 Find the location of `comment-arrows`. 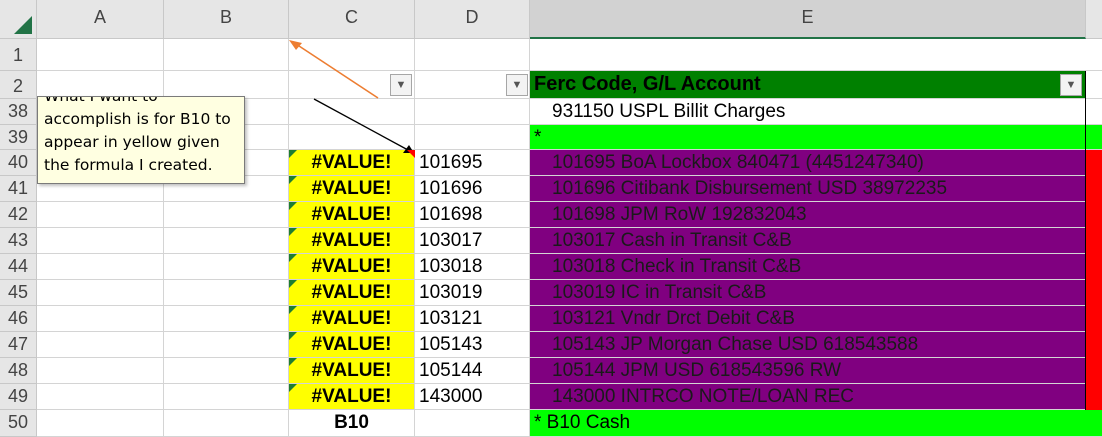

comment-arrows is located at coordinates (352, 99).